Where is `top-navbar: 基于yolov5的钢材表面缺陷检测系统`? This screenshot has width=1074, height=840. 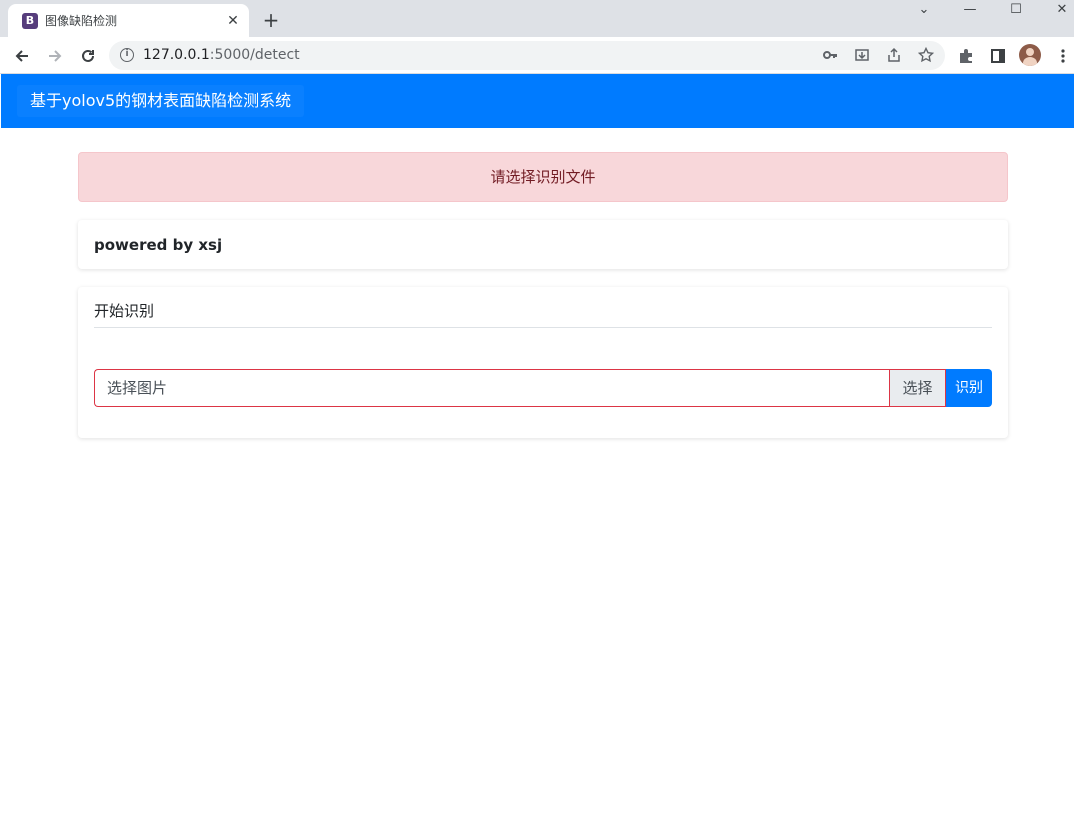 top-navbar: 基于yolov5的钢材表面缺陷检测系统 is located at coordinates (537, 101).